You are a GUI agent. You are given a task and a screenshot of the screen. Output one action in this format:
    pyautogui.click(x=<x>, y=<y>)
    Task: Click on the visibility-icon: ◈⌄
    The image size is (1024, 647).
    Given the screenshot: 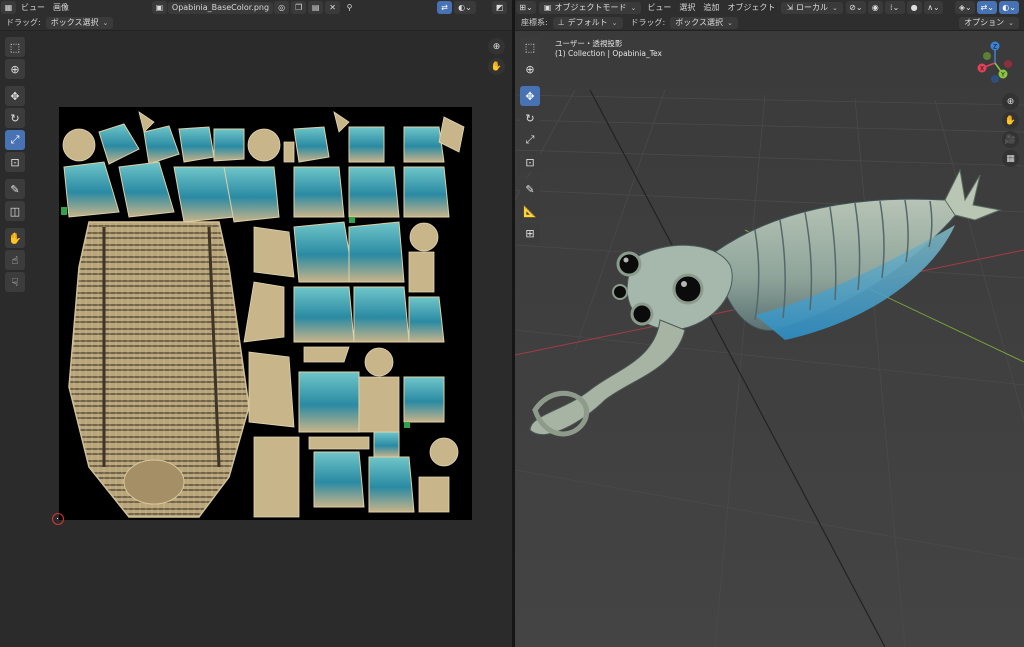 What is the action you would take?
    pyautogui.click(x=965, y=7)
    